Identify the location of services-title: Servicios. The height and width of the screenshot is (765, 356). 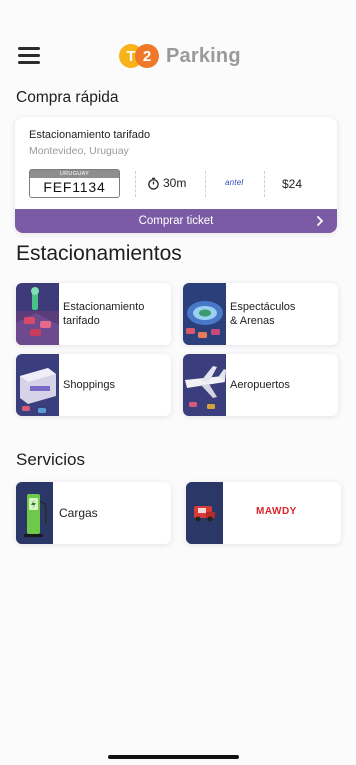
(50, 459).